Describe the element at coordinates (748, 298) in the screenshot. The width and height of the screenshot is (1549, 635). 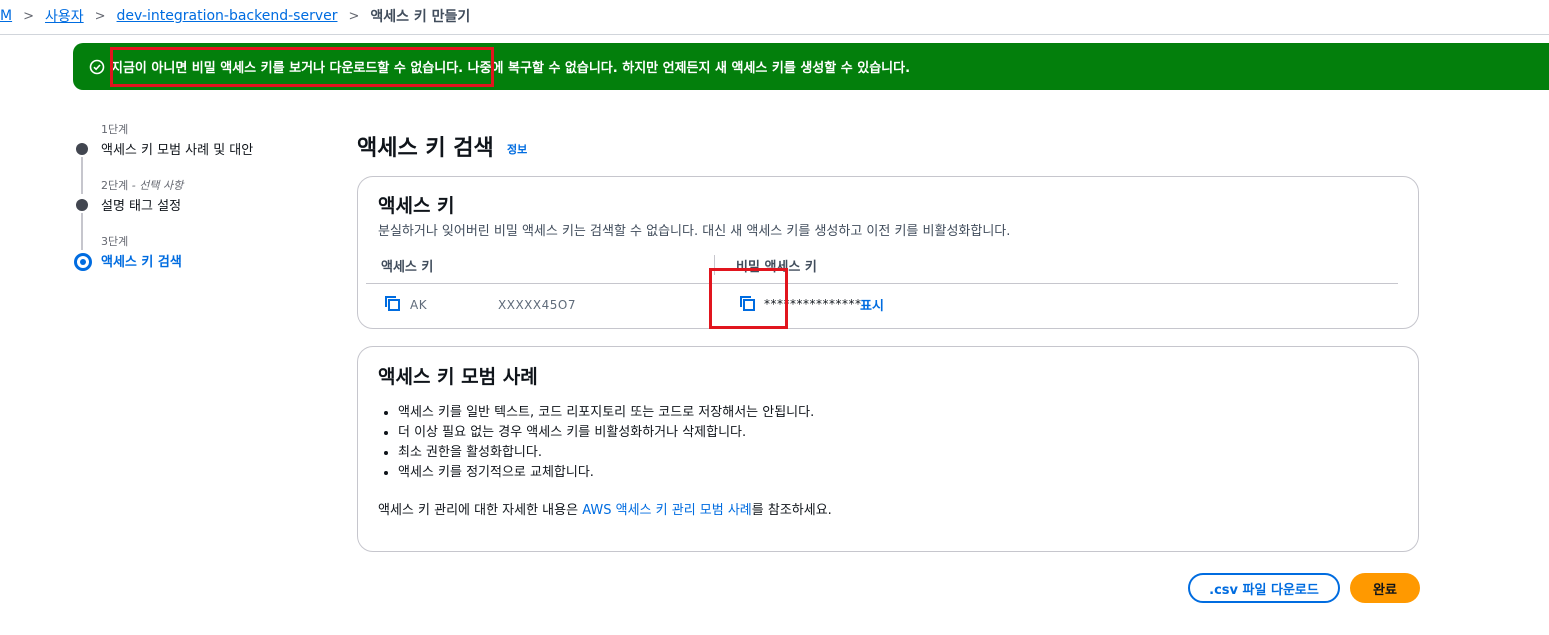
I see `highlight-box-copy` at that location.